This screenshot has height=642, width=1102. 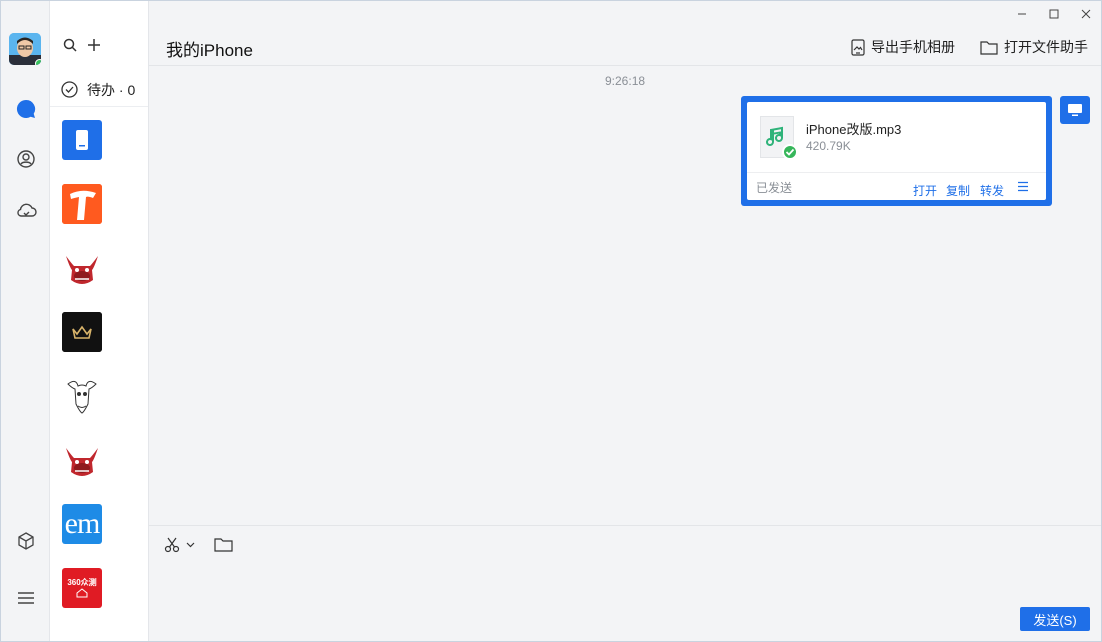 I want to click on contact-avatar-360: 360众测, so click(x=82, y=588).